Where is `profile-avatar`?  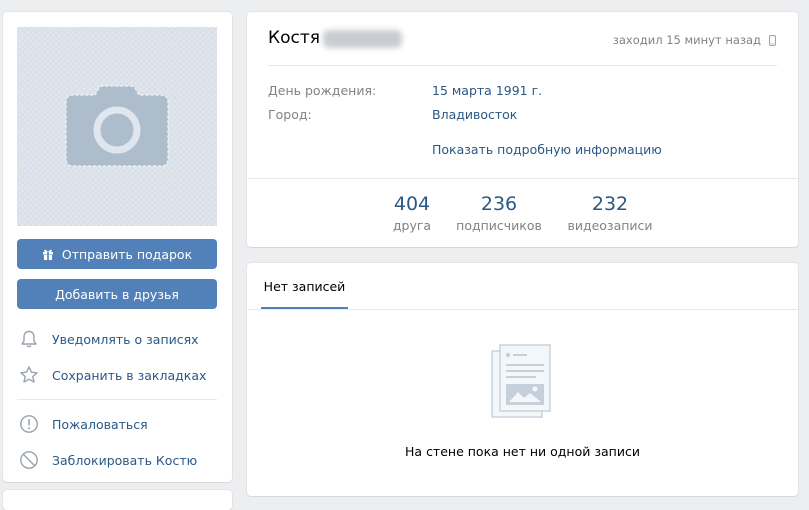
profile-avatar is located at coordinates (117, 126).